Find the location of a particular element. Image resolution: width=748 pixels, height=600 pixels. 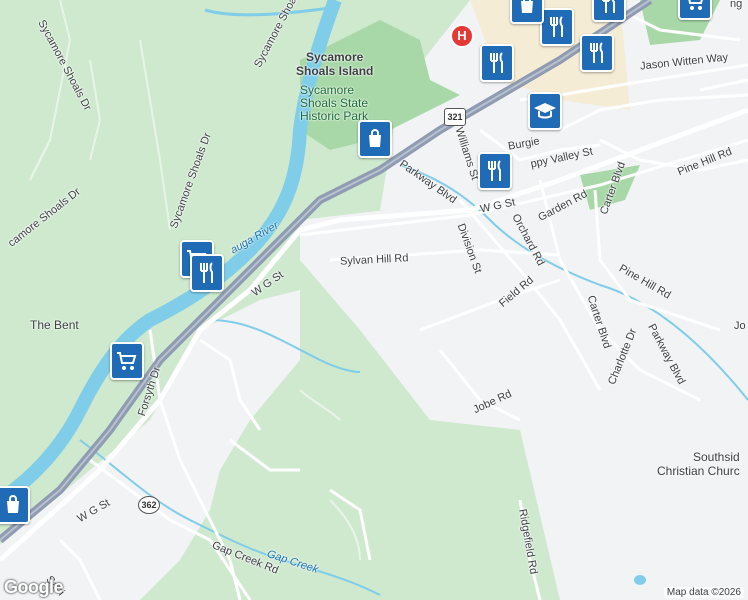

label-sycamore-shoals-island: Sycamore Shoals Island is located at coordinates (335, 64).